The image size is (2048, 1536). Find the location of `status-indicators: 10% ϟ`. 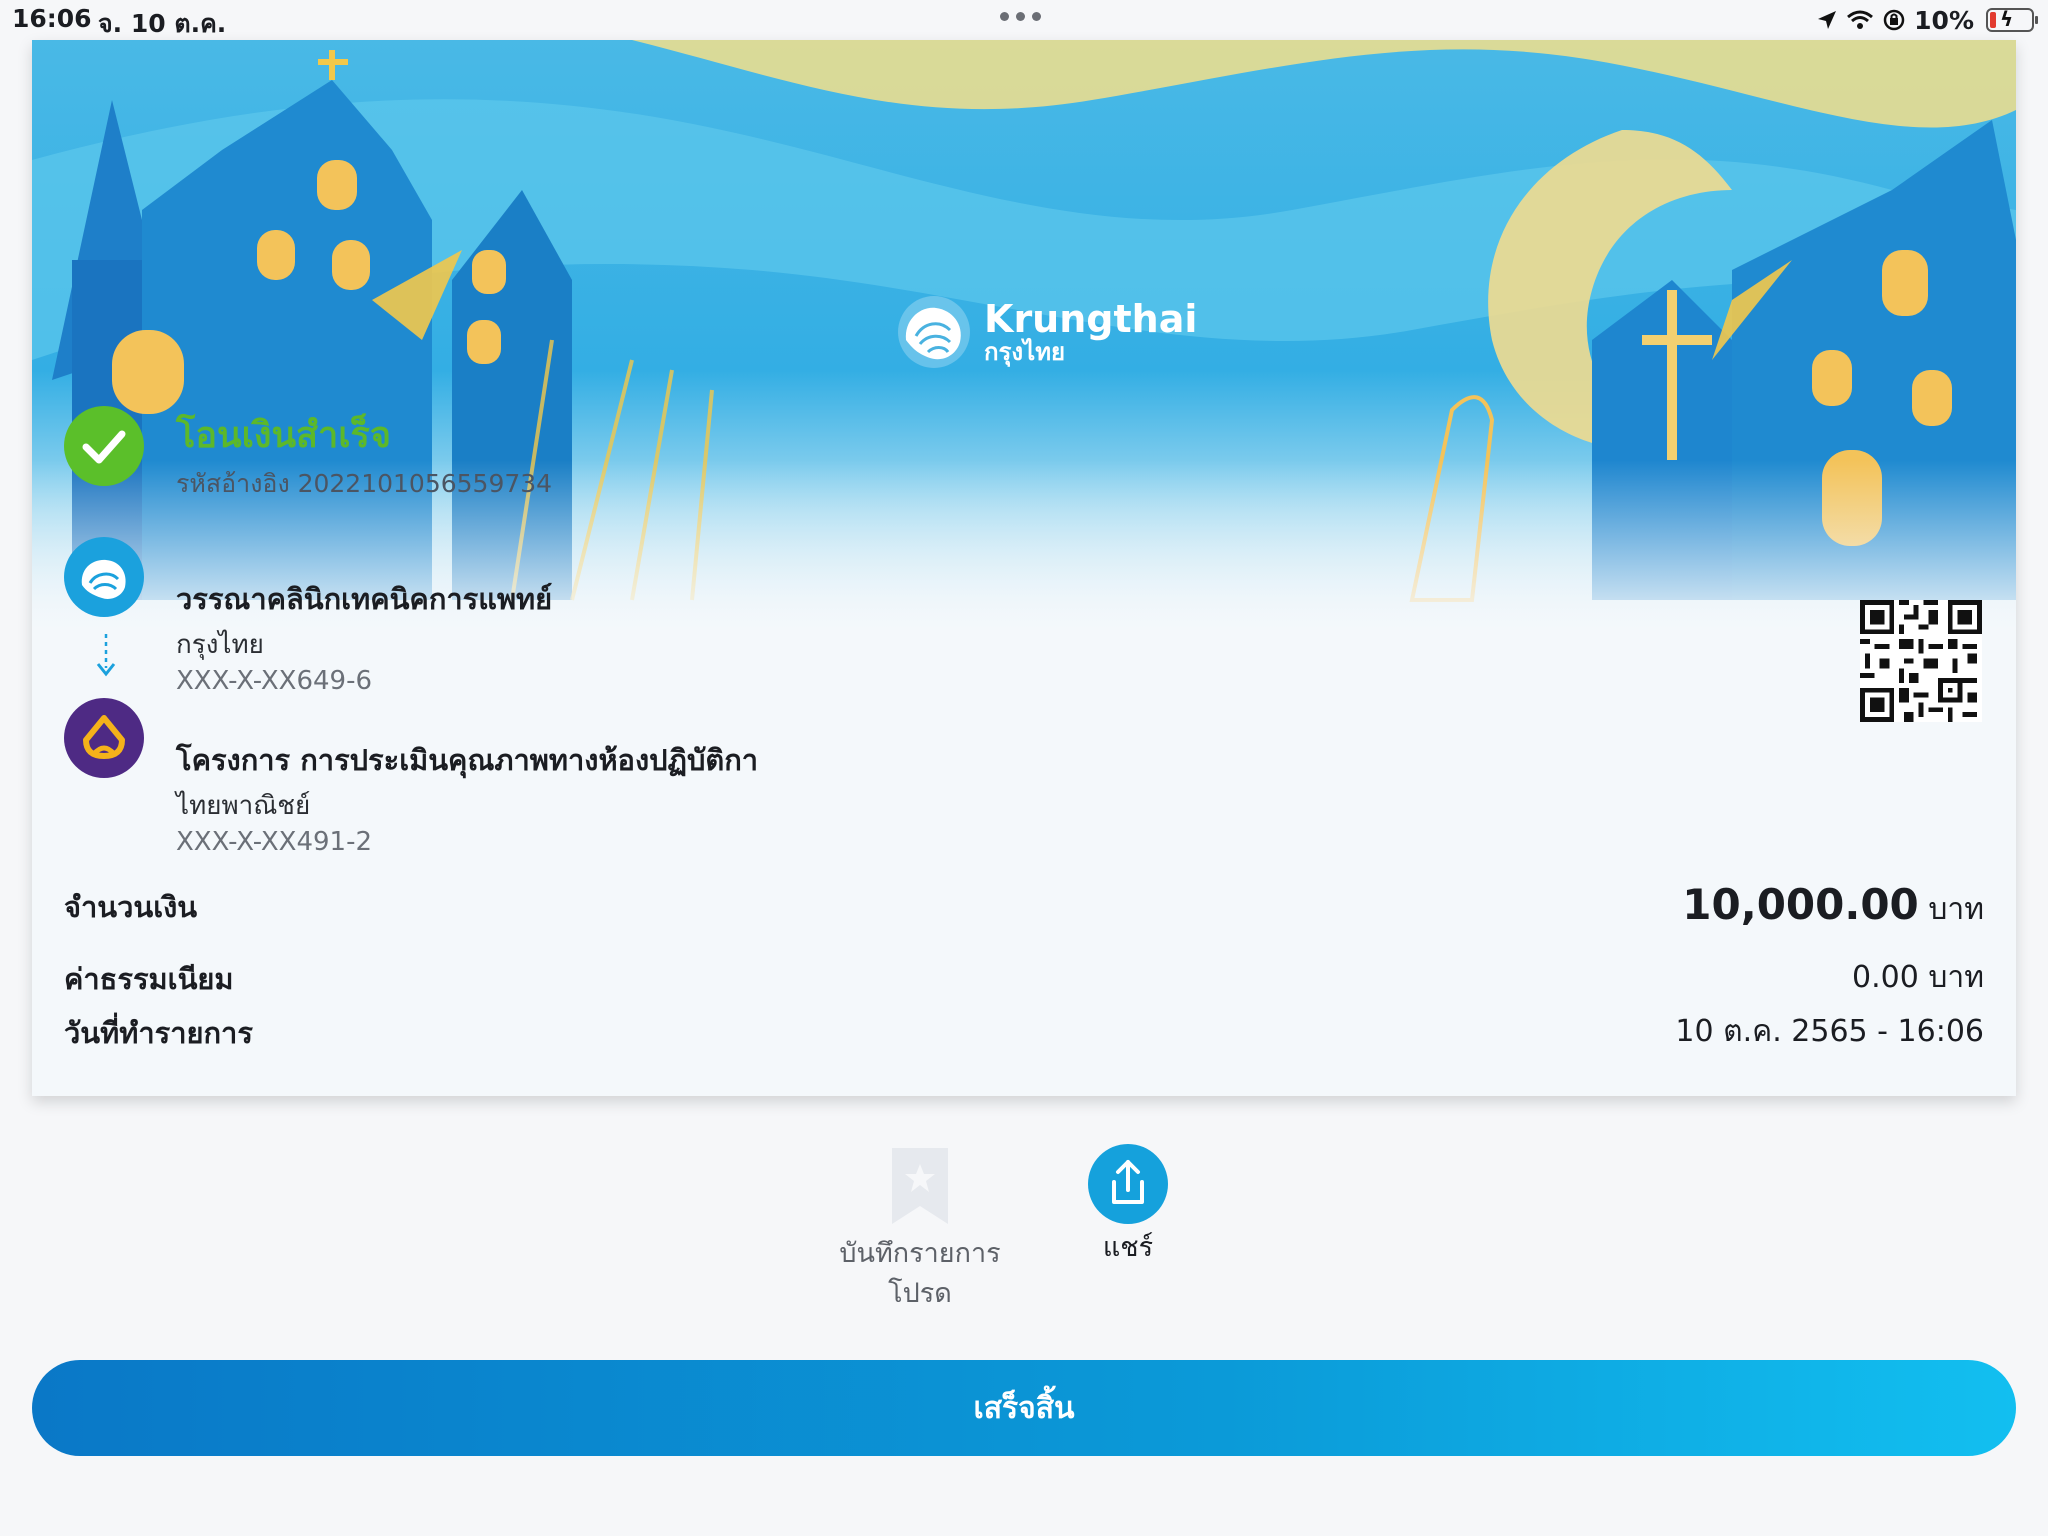

status-indicators: 10% ϟ is located at coordinates (1927, 20).